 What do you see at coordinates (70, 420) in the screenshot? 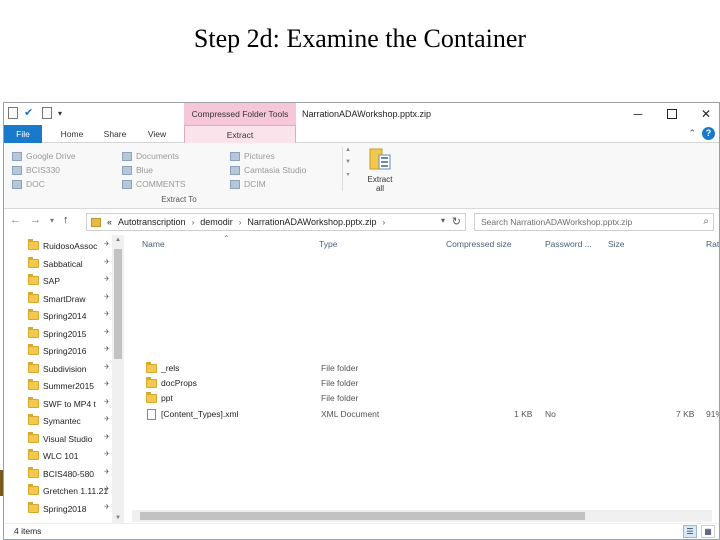
I see `nav-item-symantec: Symantec` at bounding box center [70, 420].